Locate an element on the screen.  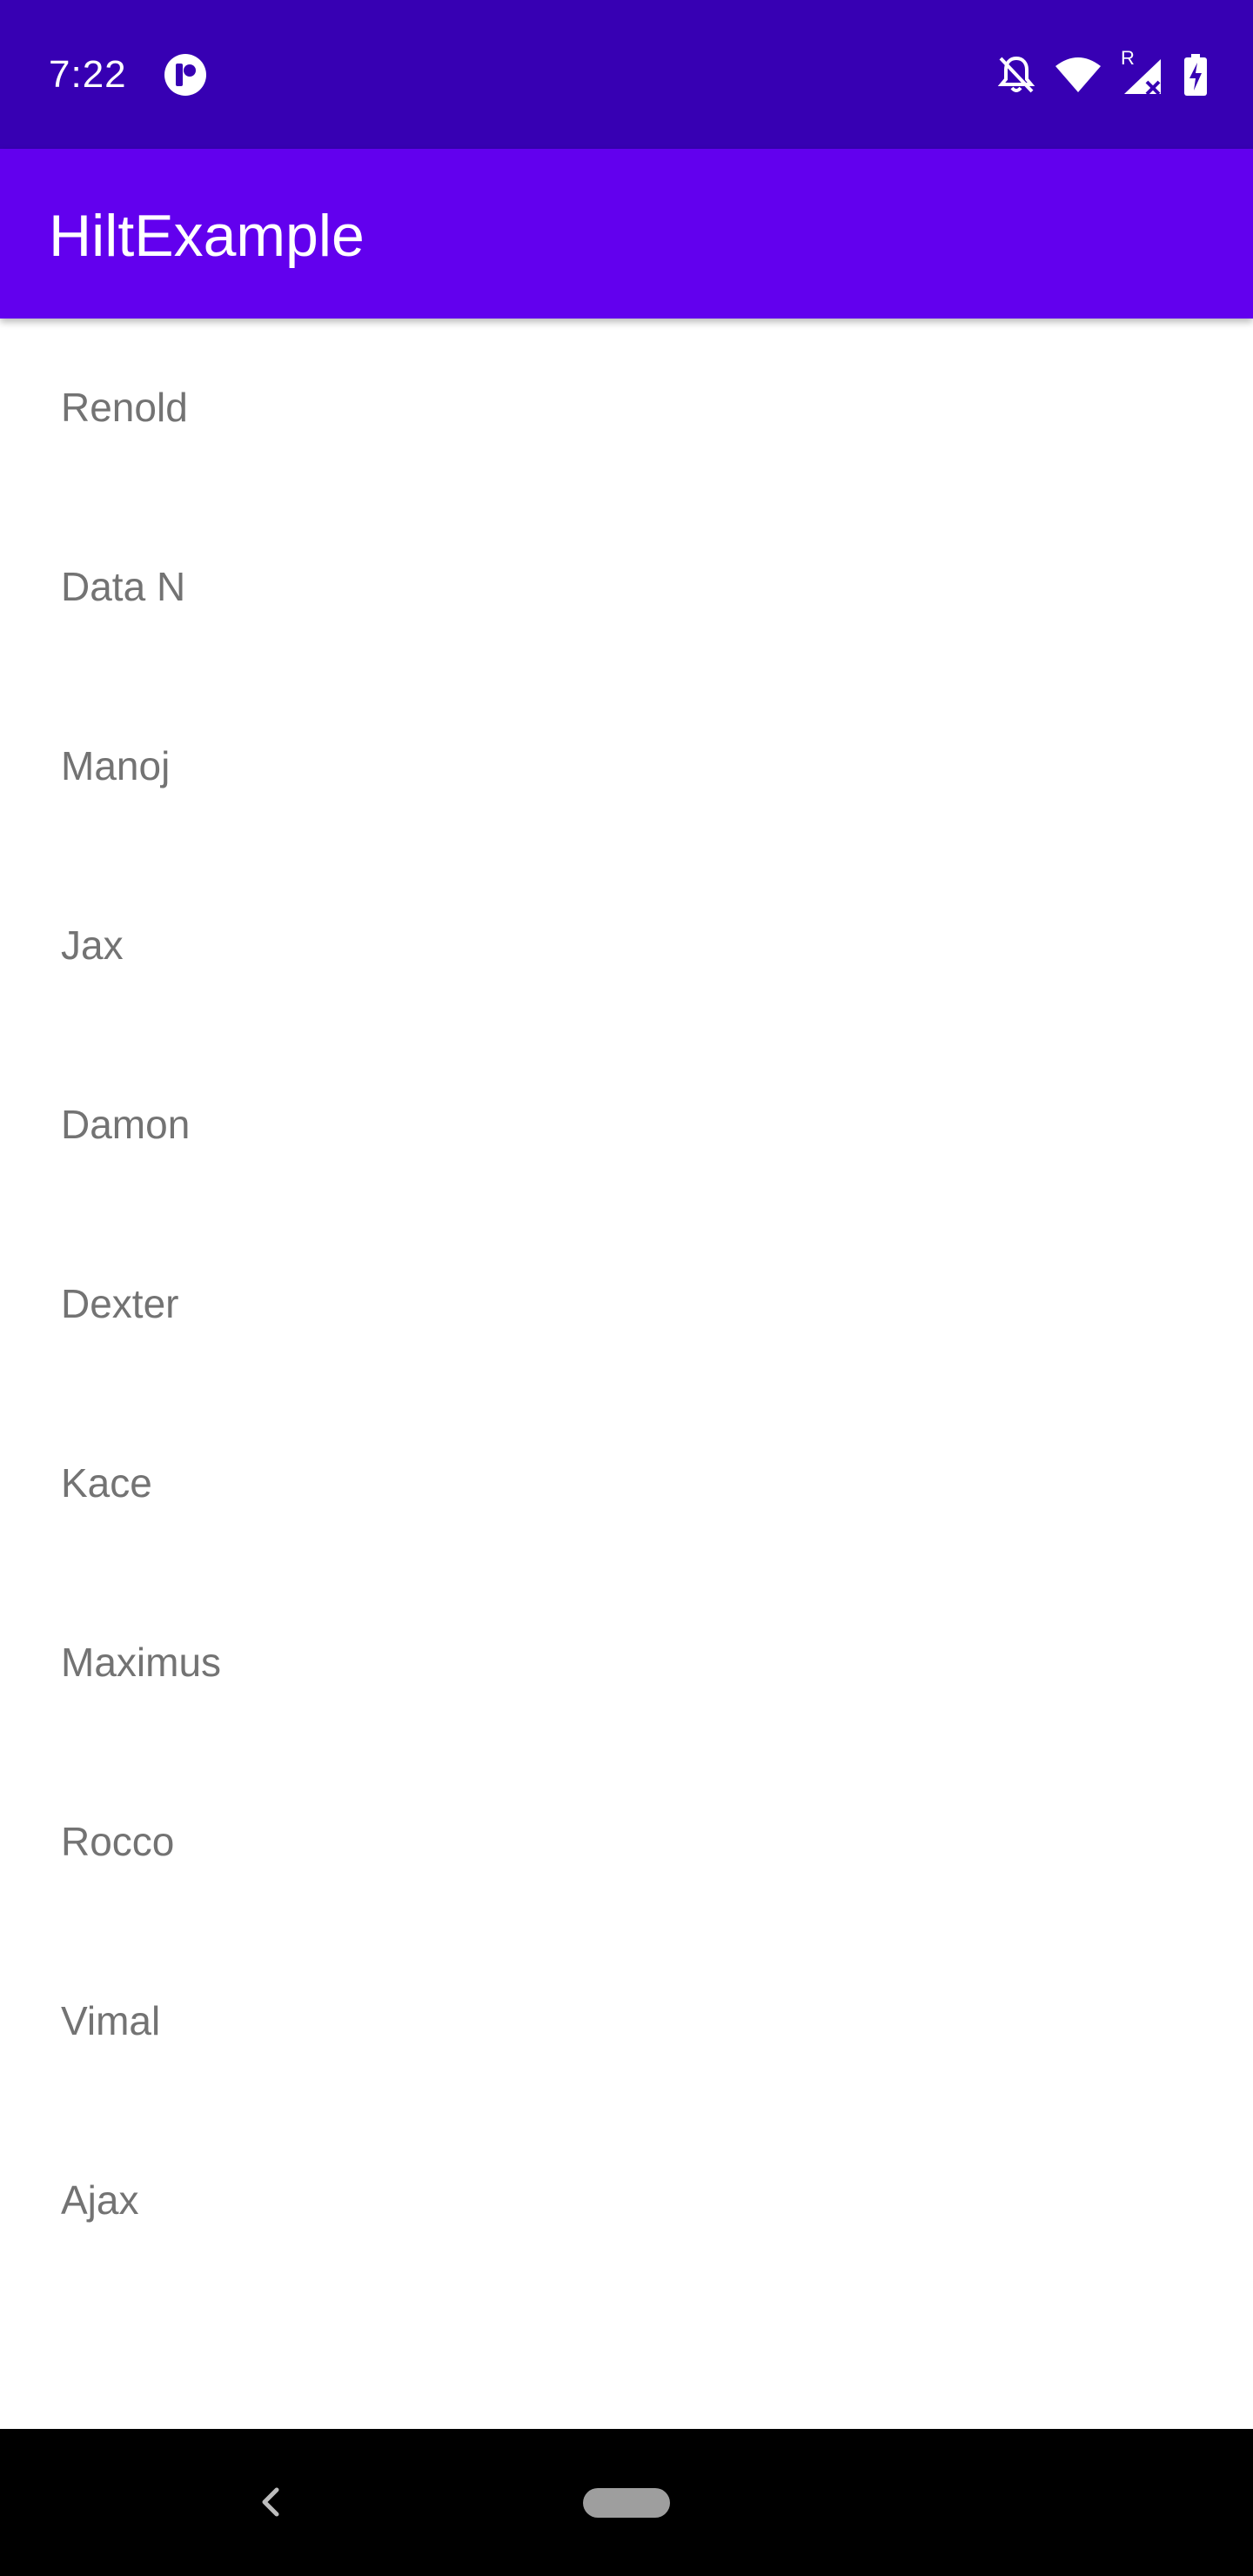
bell-off-icon is located at coordinates (1016, 75).